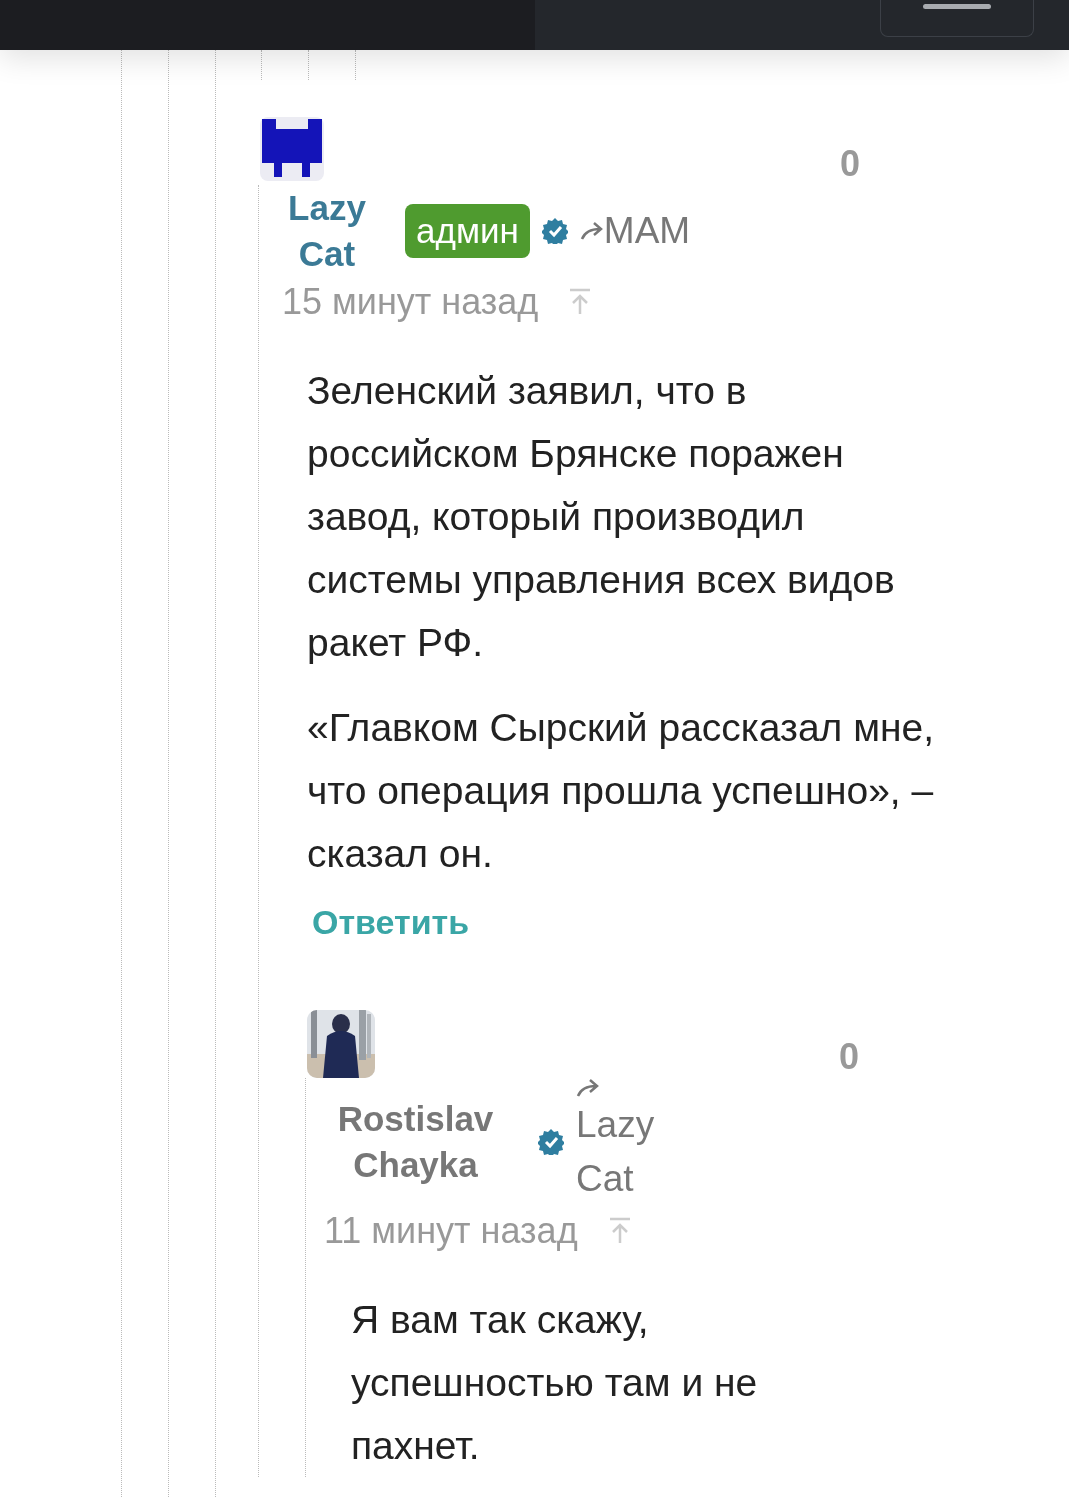 This screenshot has width=1069, height=1497. What do you see at coordinates (467, 231) in the screenshot?
I see `role-badge: админ` at bounding box center [467, 231].